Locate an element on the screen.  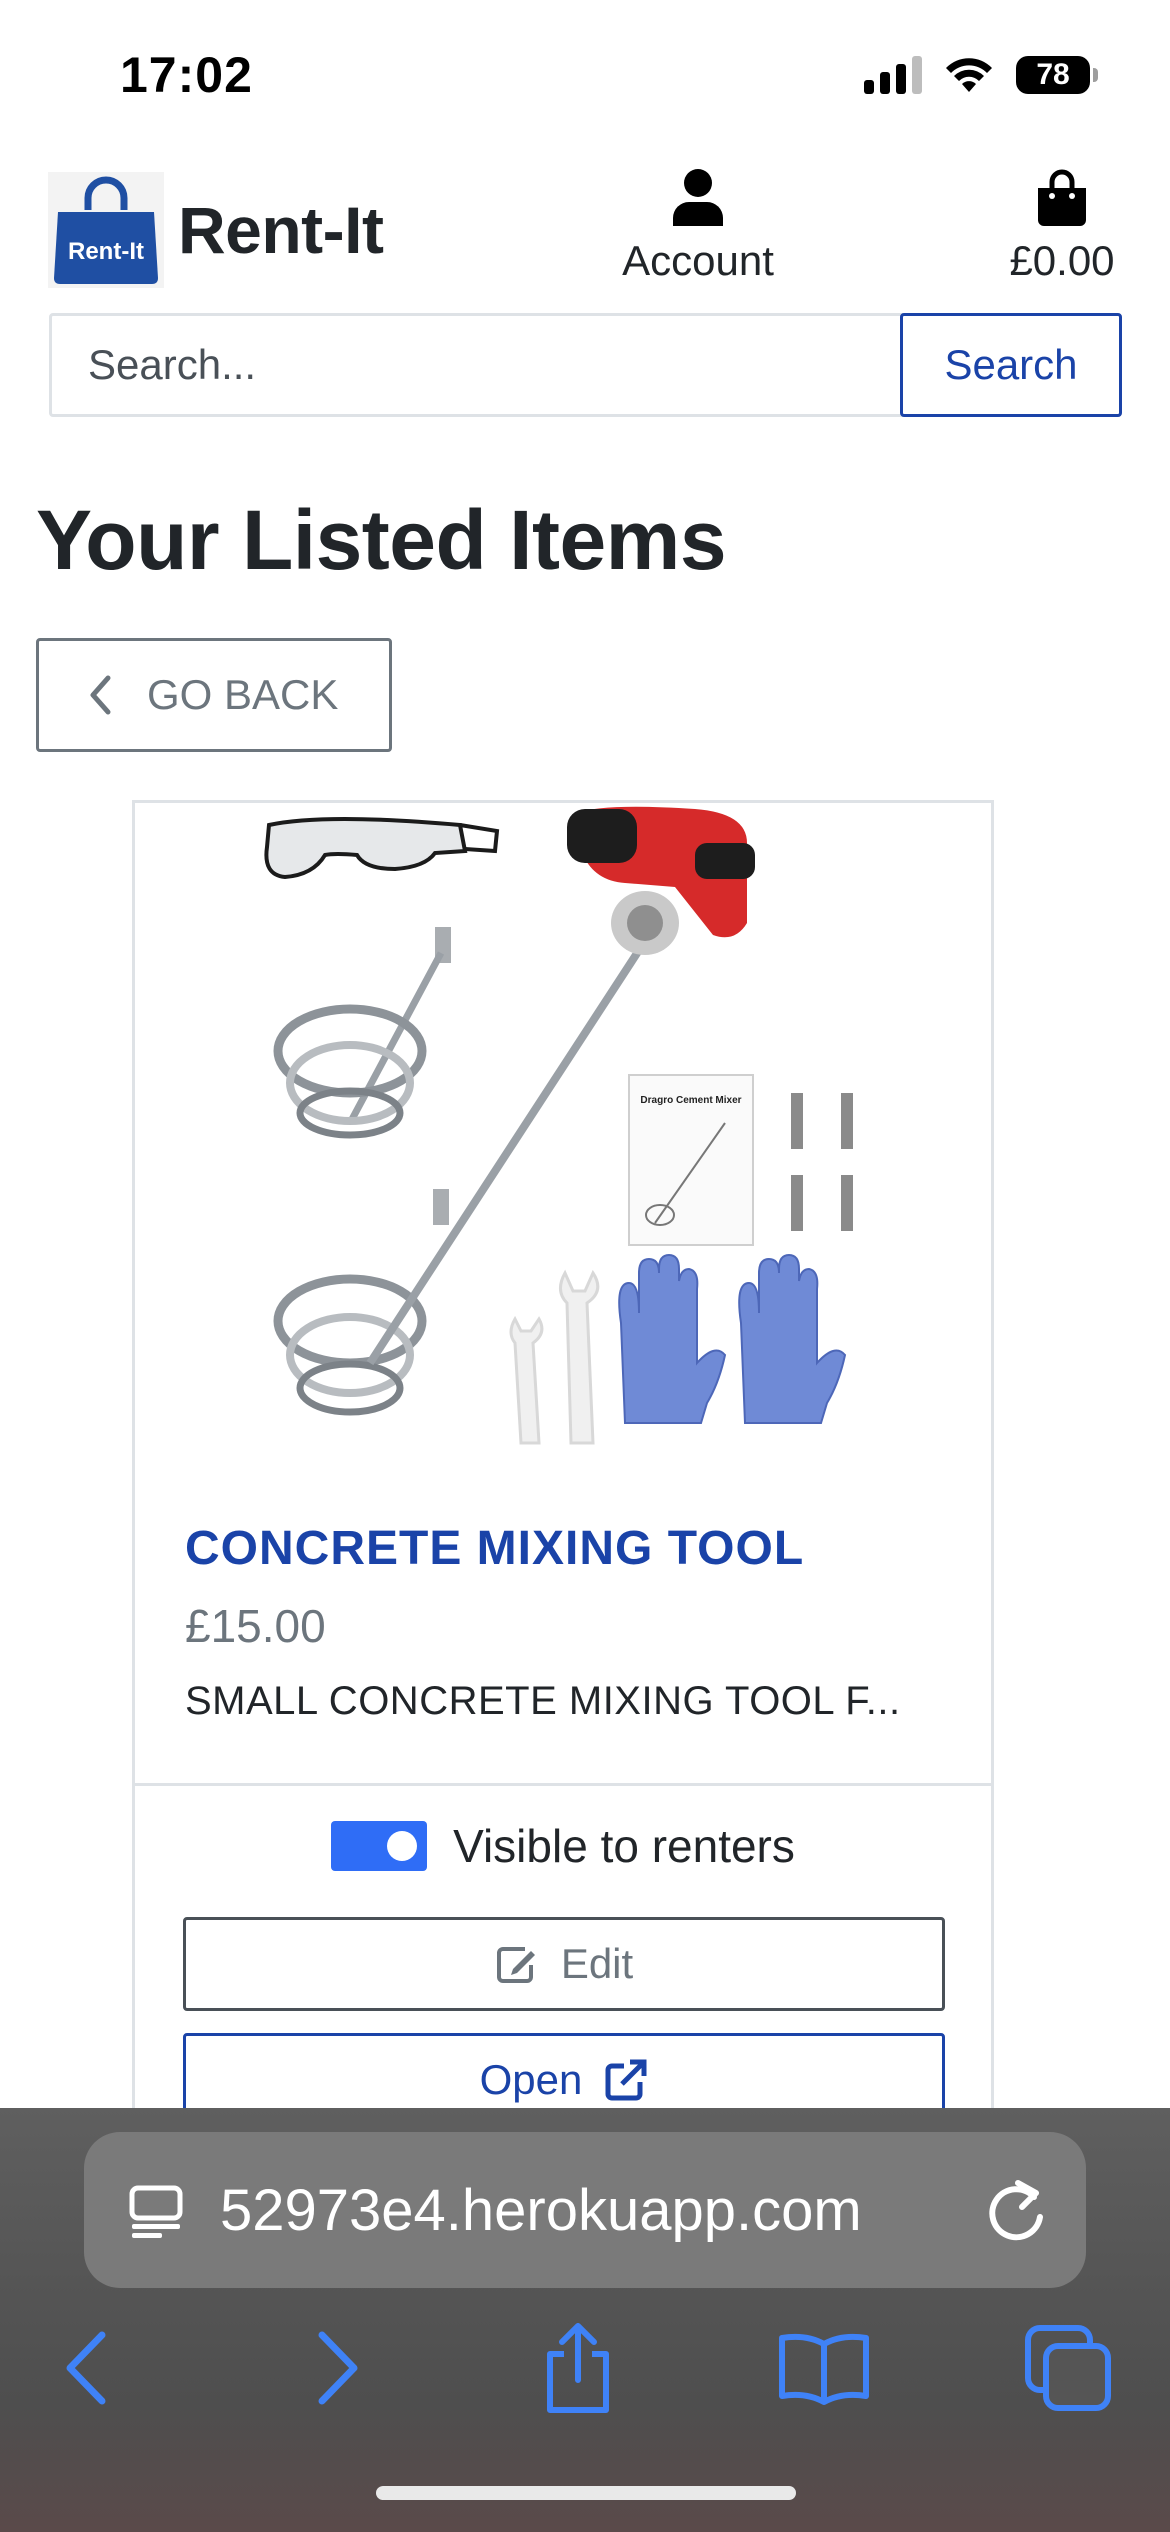
visibility-toggle is located at coordinates (379, 1846).